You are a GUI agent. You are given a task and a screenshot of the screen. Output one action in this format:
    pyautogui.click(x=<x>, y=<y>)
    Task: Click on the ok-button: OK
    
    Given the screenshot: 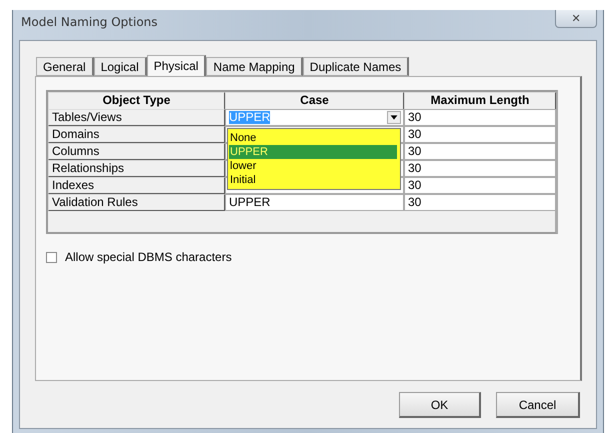 What is the action you would take?
    pyautogui.click(x=440, y=405)
    